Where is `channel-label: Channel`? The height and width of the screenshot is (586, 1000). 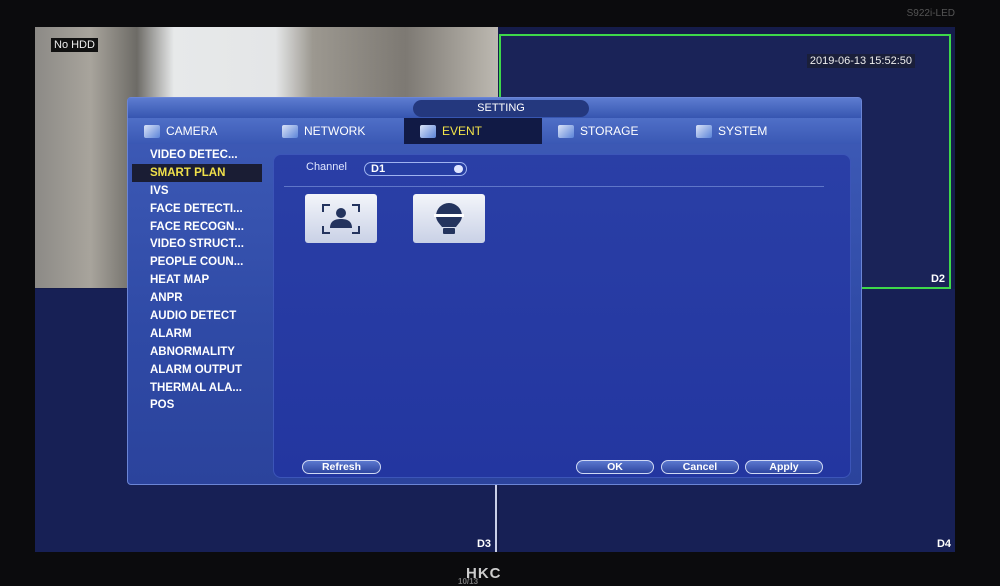 channel-label: Channel is located at coordinates (326, 167).